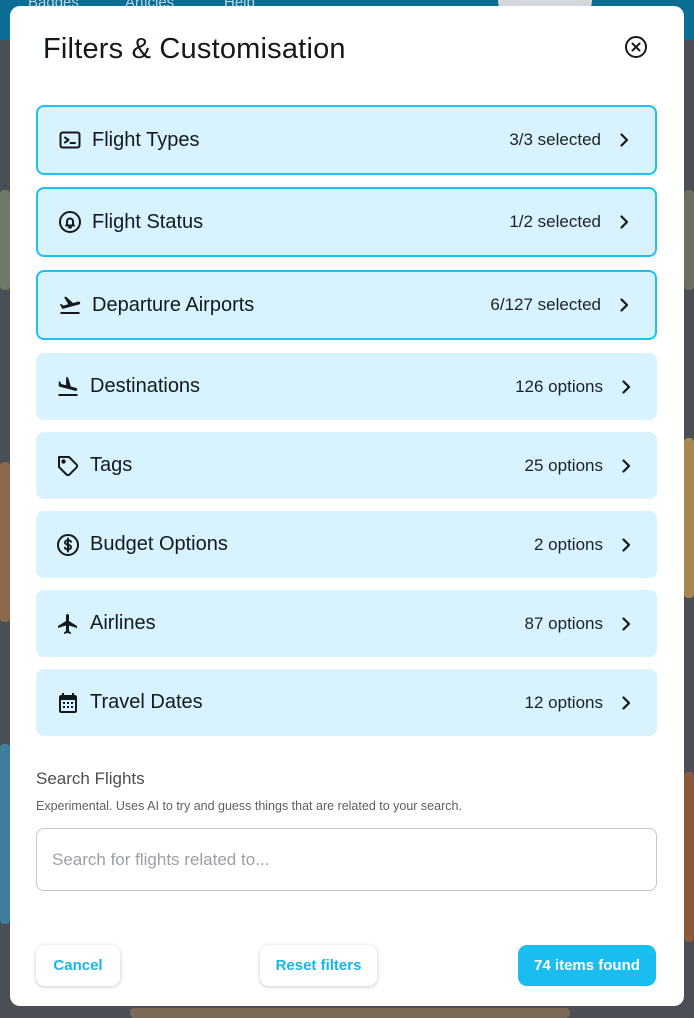 Image resolution: width=694 pixels, height=1018 pixels. Describe the element at coordinates (68, 466) in the screenshot. I see `tag-icon` at that location.